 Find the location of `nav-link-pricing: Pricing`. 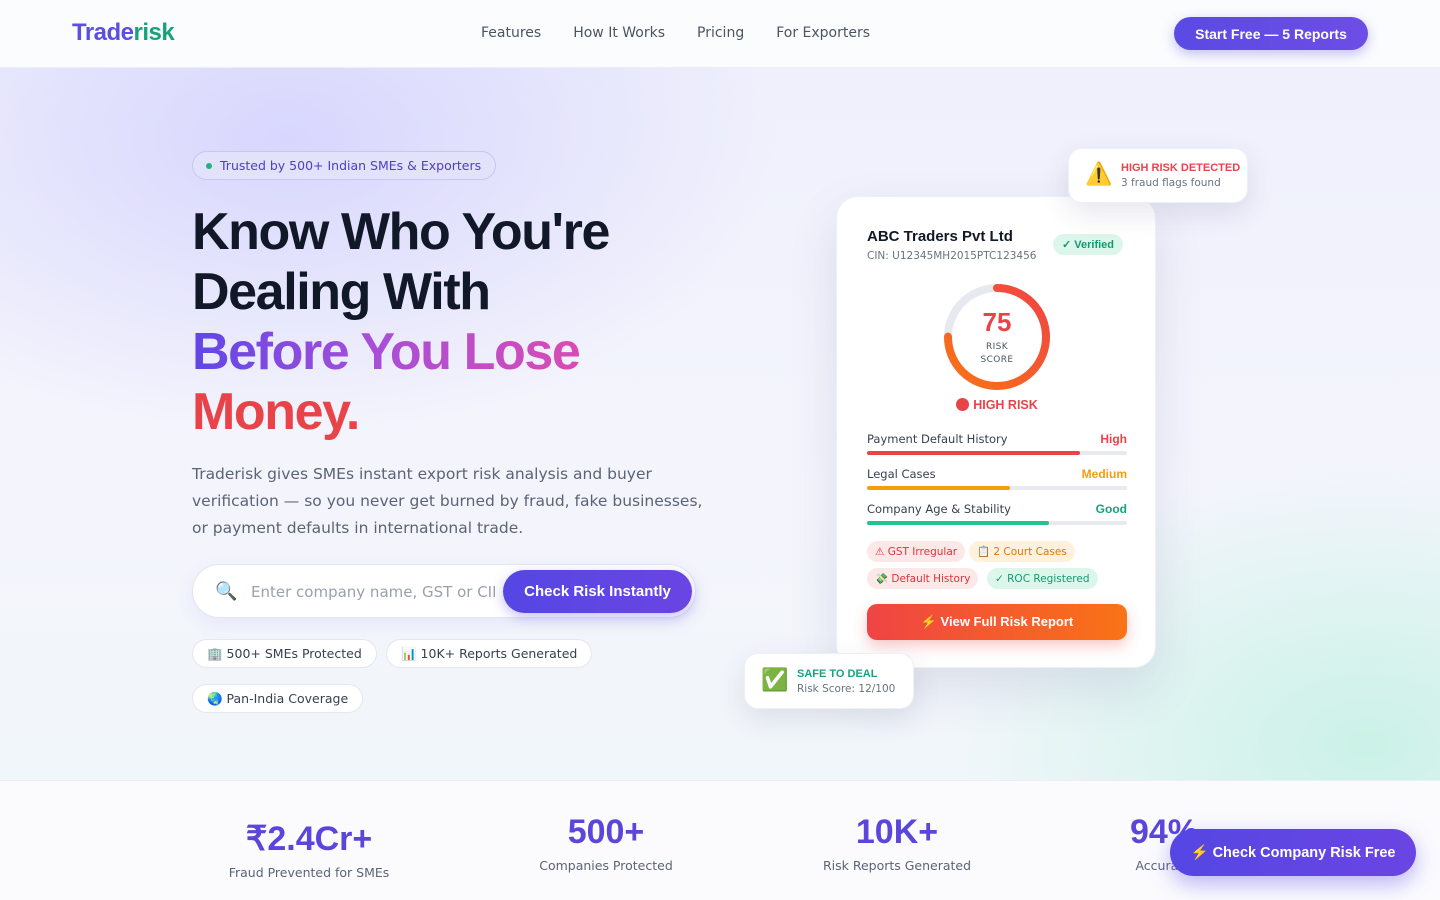

nav-link-pricing: Pricing is located at coordinates (720, 33).